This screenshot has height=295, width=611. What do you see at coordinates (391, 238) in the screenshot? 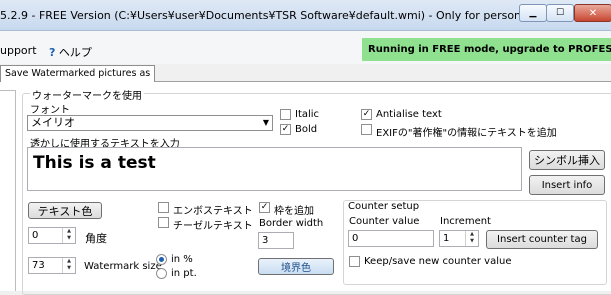
I see `counter-value-input: 0` at bounding box center [391, 238].